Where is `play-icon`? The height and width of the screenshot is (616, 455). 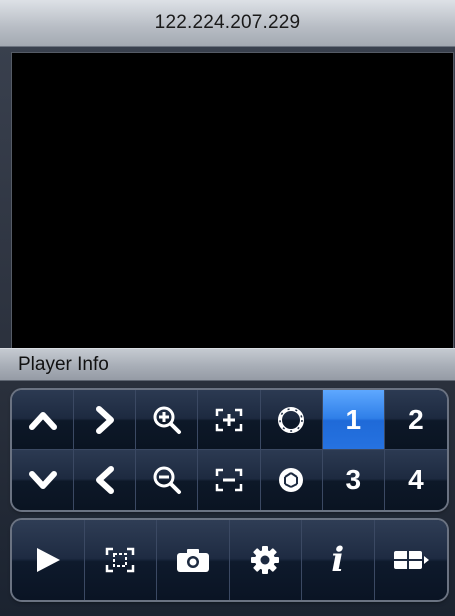 play-icon is located at coordinates (48, 560).